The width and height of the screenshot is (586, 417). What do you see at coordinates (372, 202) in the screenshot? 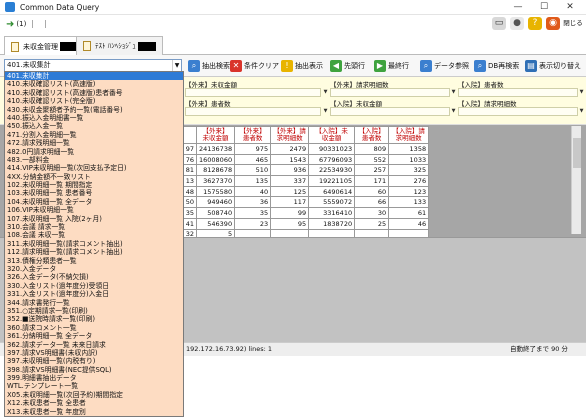
I see `table-cell: 66` at bounding box center [372, 202].